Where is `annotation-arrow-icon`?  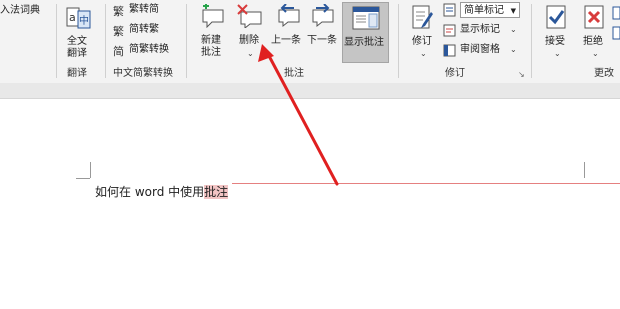 annotation-arrow-icon is located at coordinates (298, 115).